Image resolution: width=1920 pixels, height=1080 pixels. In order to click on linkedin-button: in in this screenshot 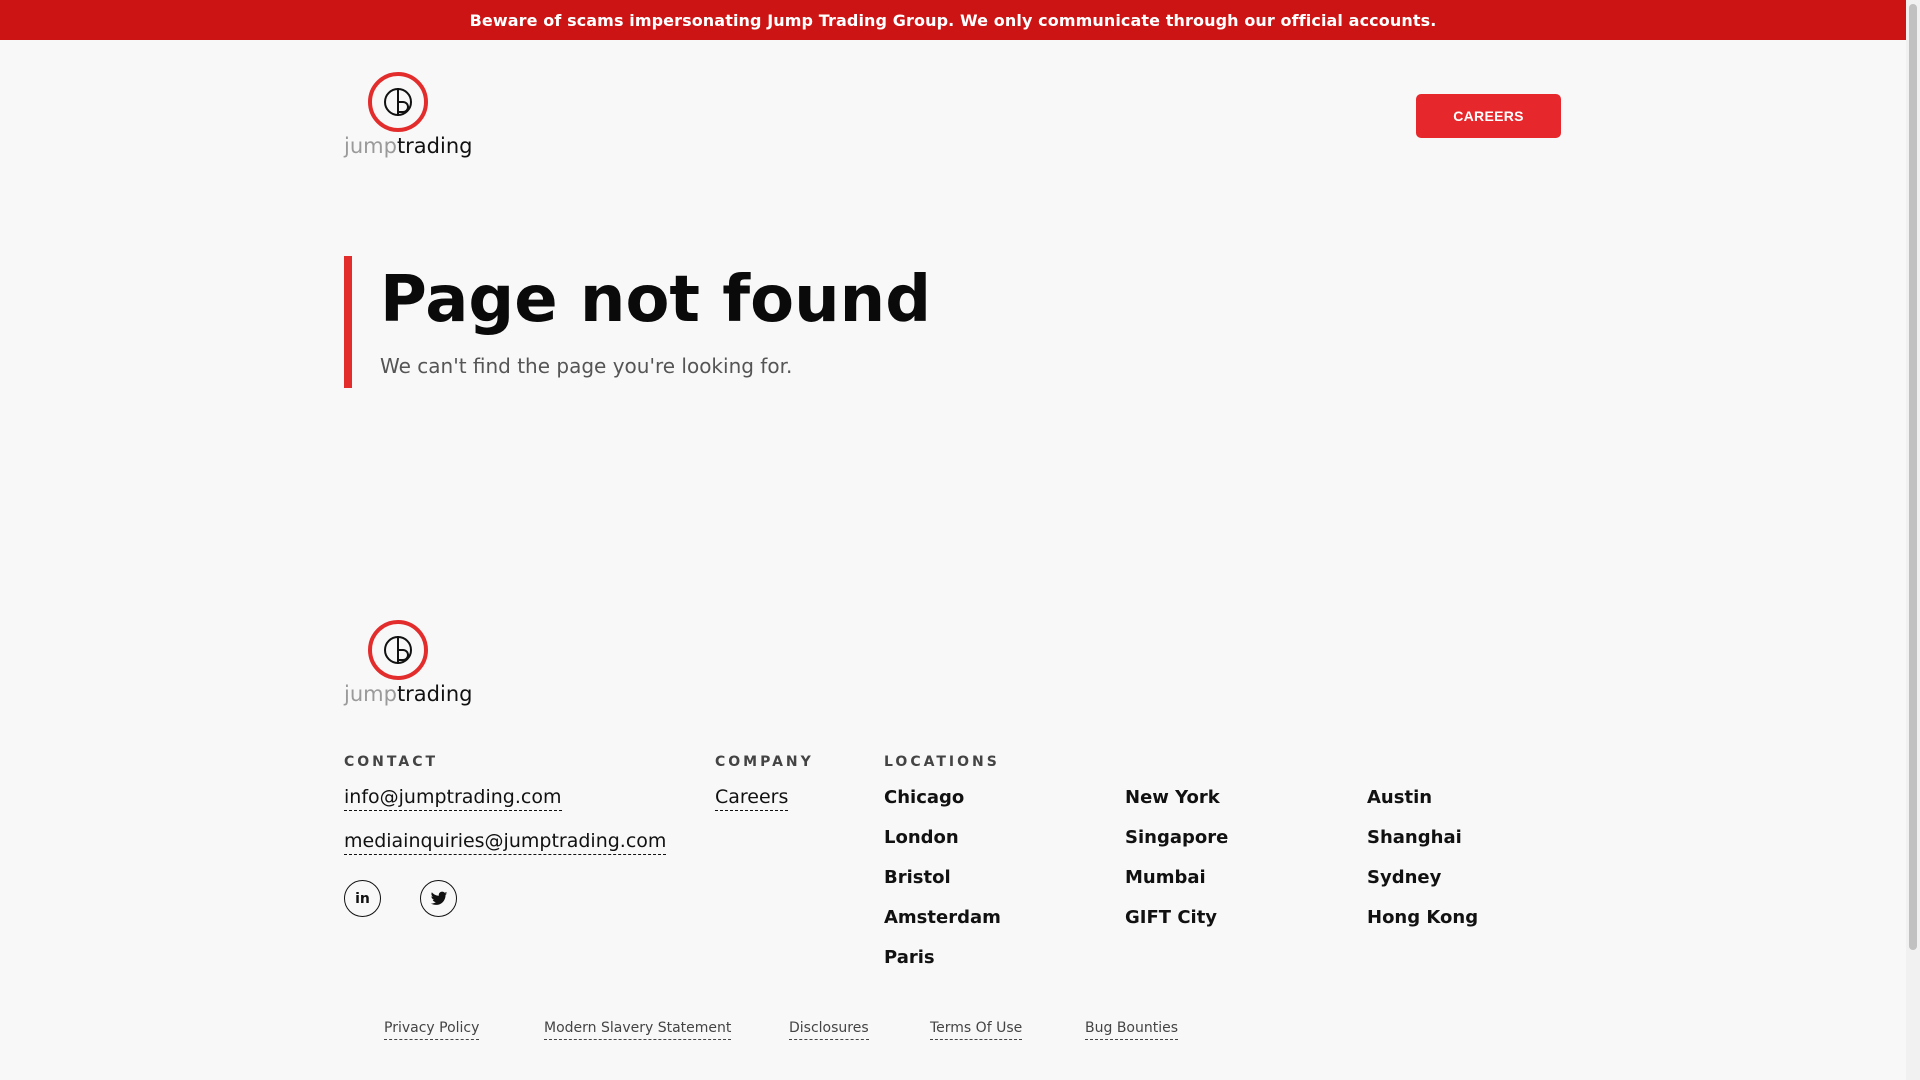, I will do `click(362, 898)`.